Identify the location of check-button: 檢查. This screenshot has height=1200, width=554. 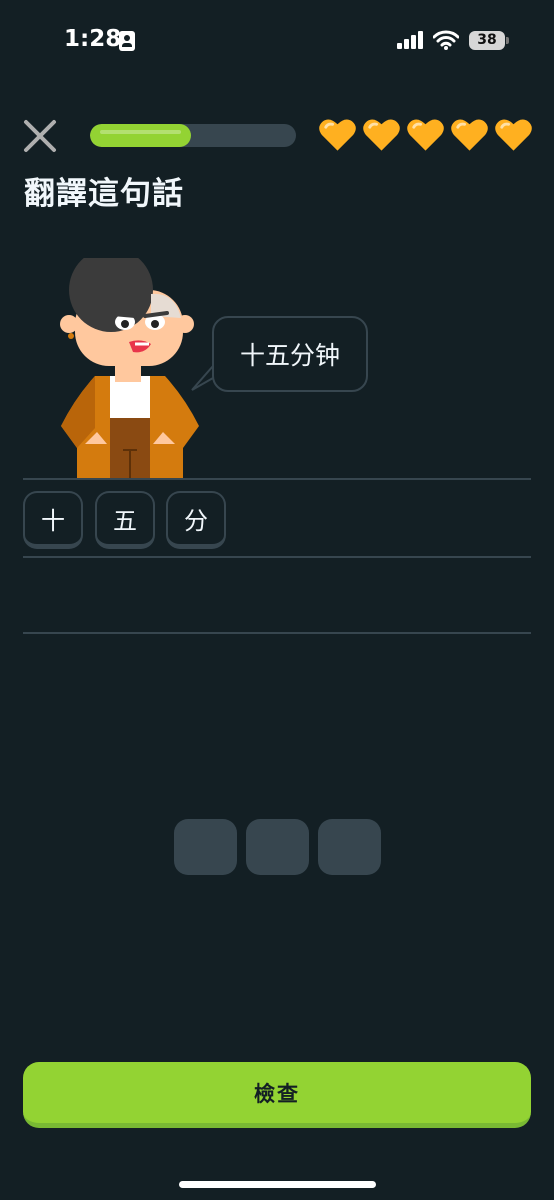
(277, 1095).